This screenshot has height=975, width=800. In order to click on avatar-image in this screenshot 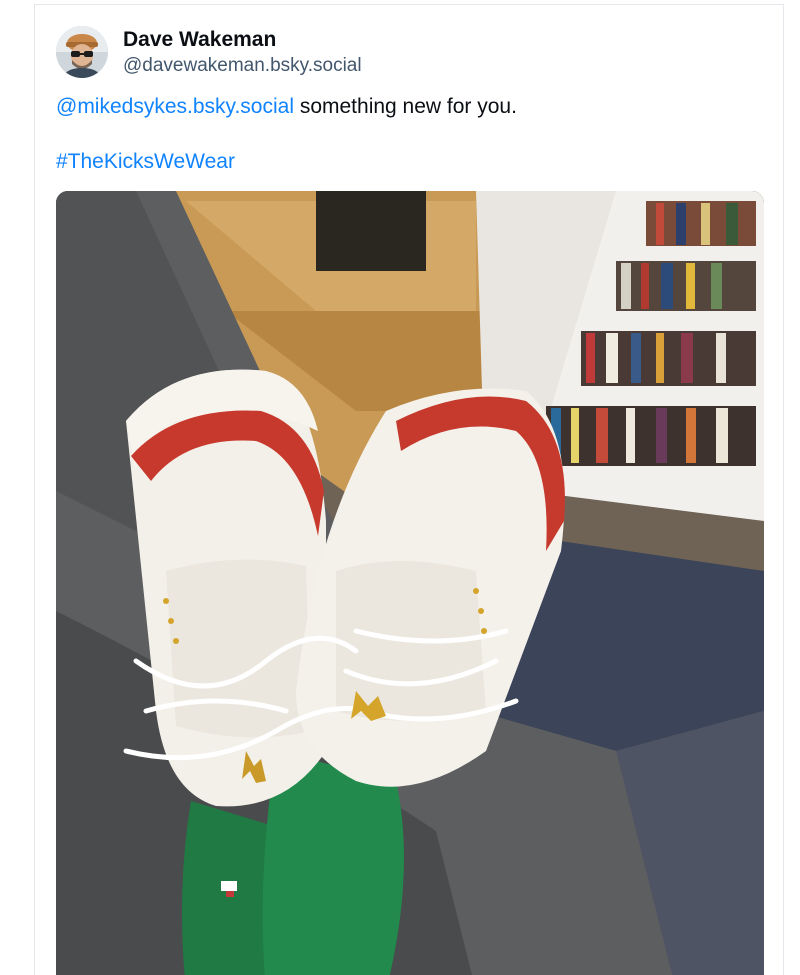, I will do `click(82, 52)`.